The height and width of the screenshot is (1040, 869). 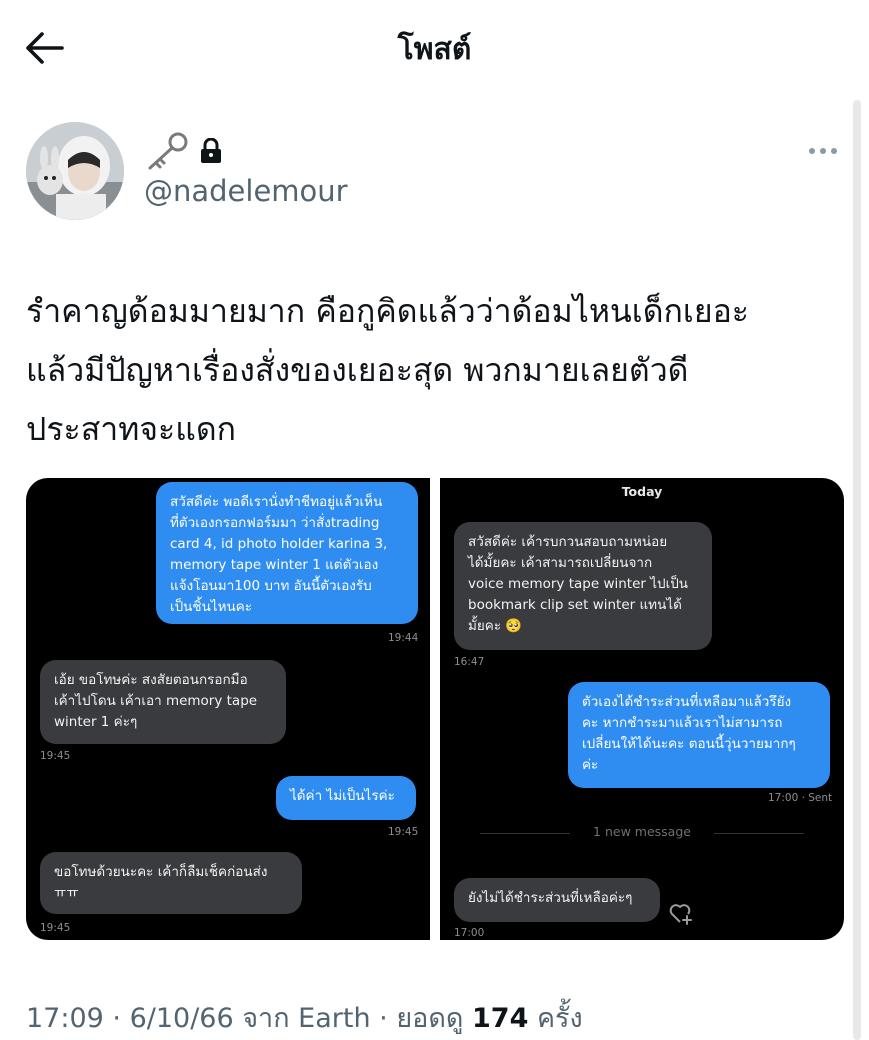 What do you see at coordinates (857, 570) in the screenshot?
I see `scrollbar` at bounding box center [857, 570].